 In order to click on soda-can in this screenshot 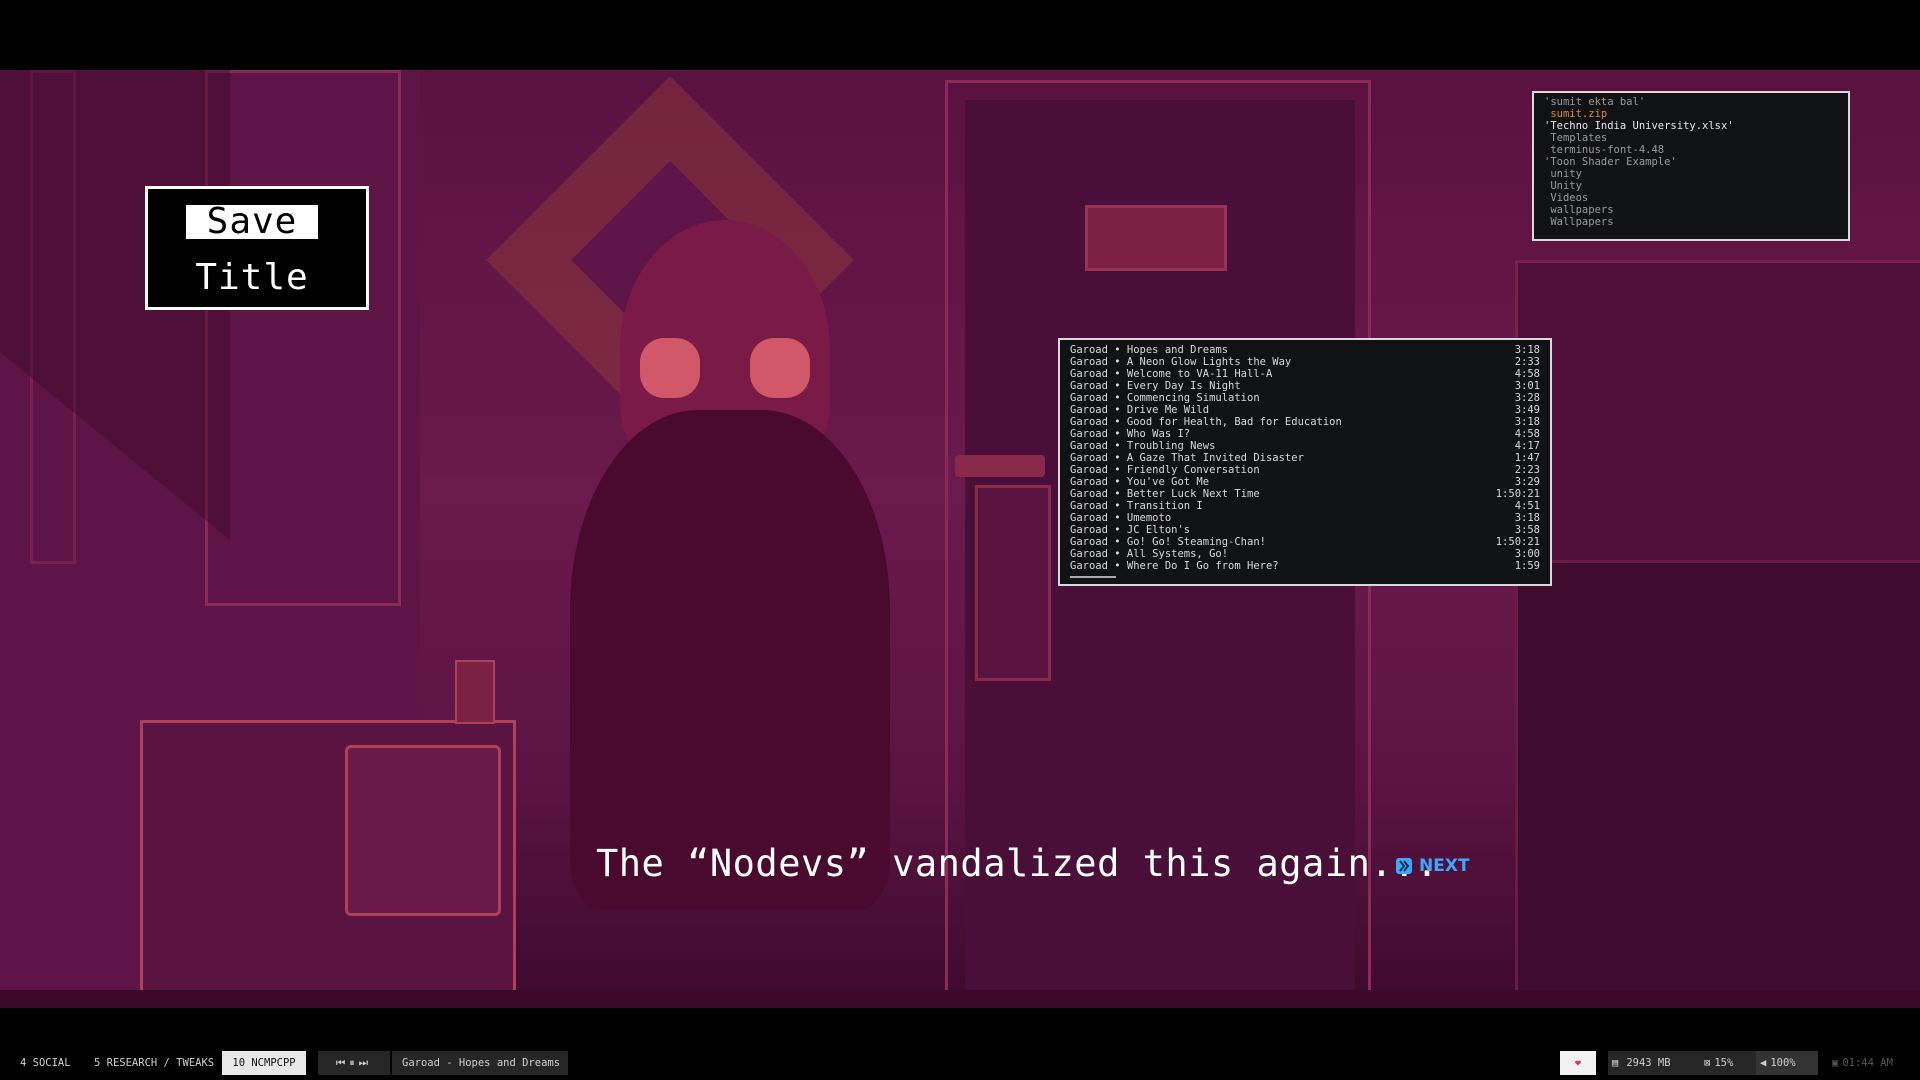, I will do `click(475, 692)`.